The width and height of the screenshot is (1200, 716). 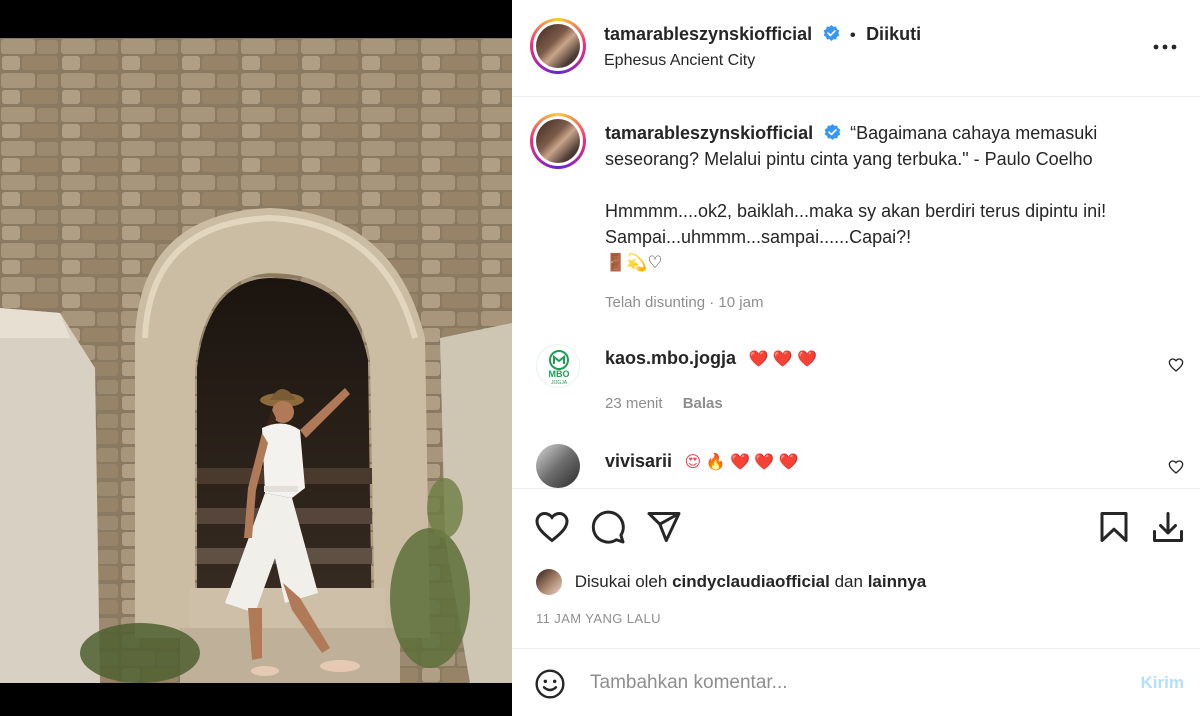 What do you see at coordinates (1165, 47) in the screenshot?
I see `more-options-icon` at bounding box center [1165, 47].